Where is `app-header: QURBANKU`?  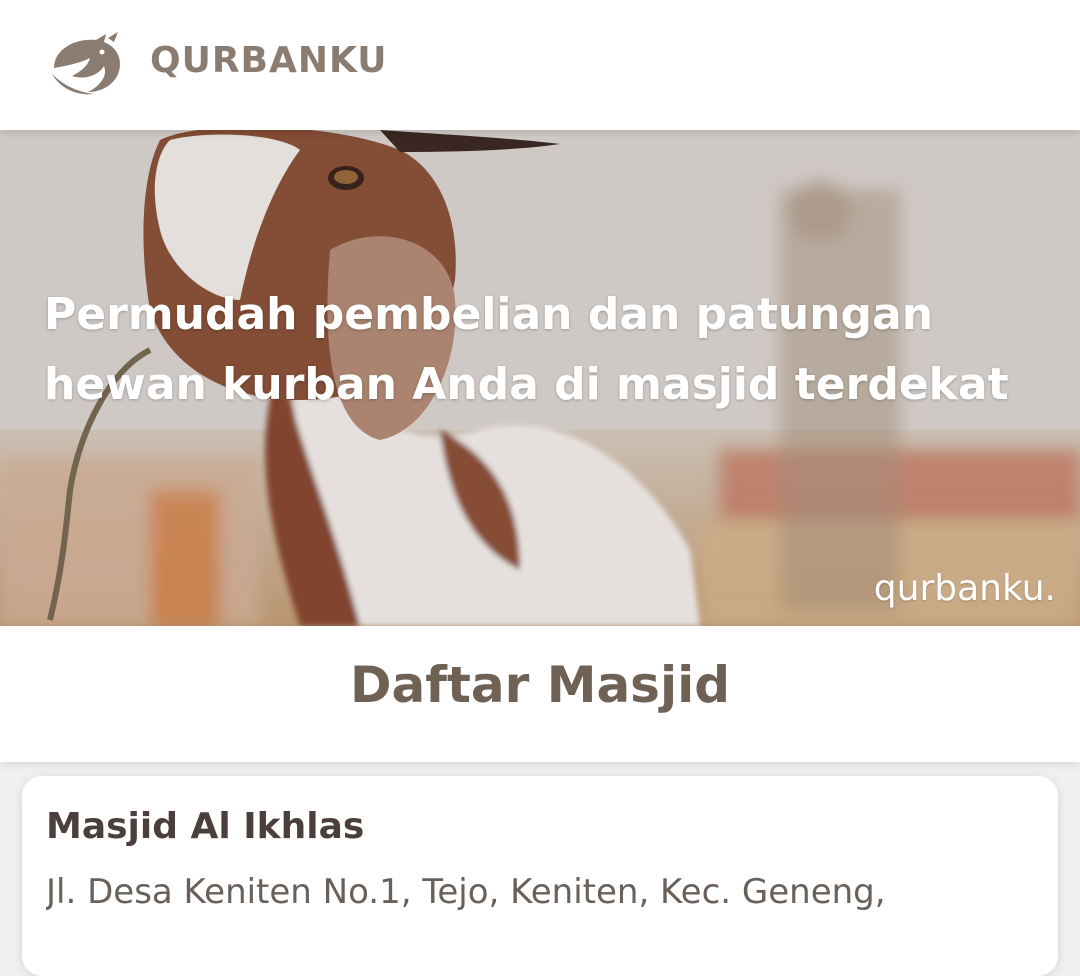 app-header: QURBANKU is located at coordinates (540, 65).